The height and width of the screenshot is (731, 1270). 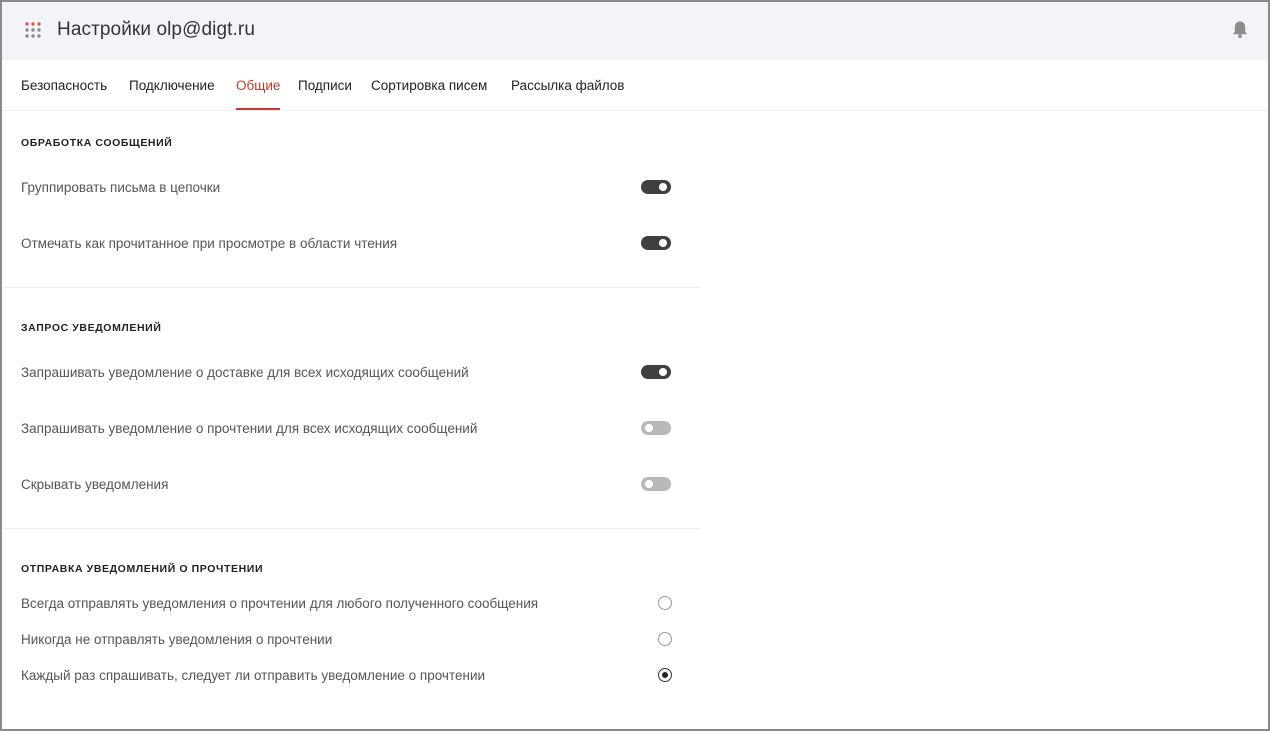 I want to click on header: Настройки olp@digt.ru, so click(x=635, y=31).